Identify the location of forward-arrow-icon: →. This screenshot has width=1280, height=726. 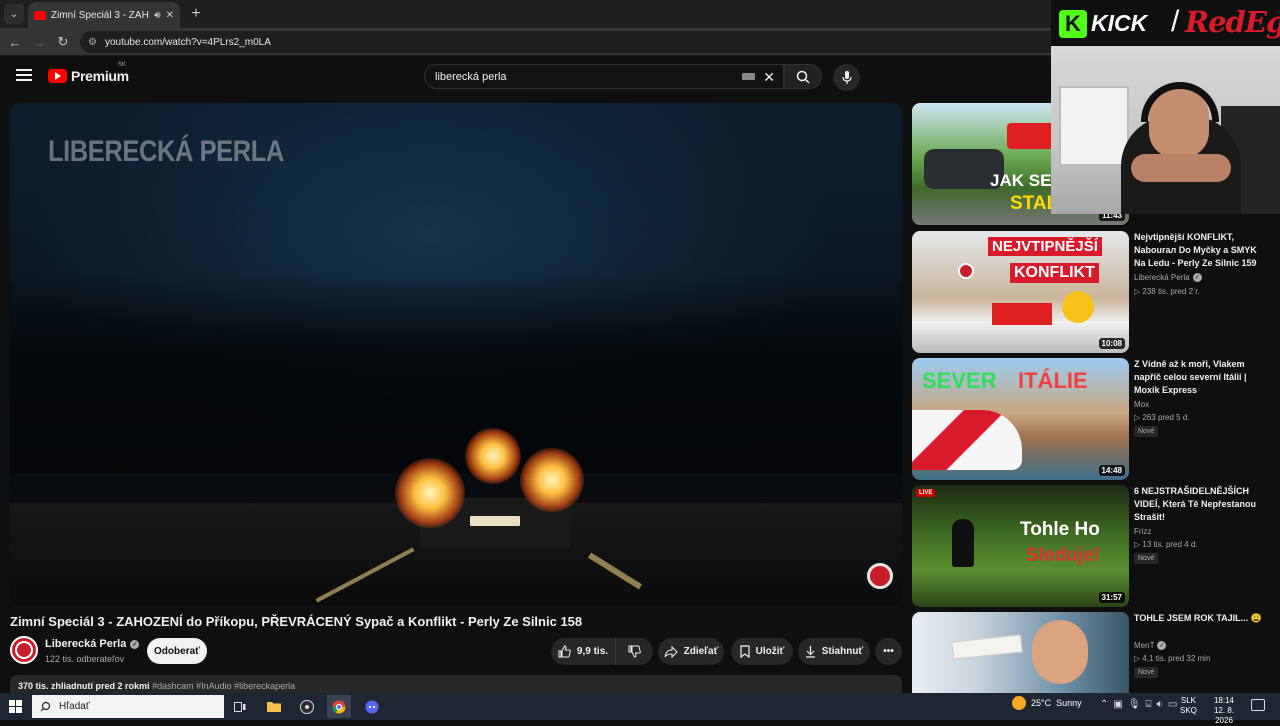
(39, 42).